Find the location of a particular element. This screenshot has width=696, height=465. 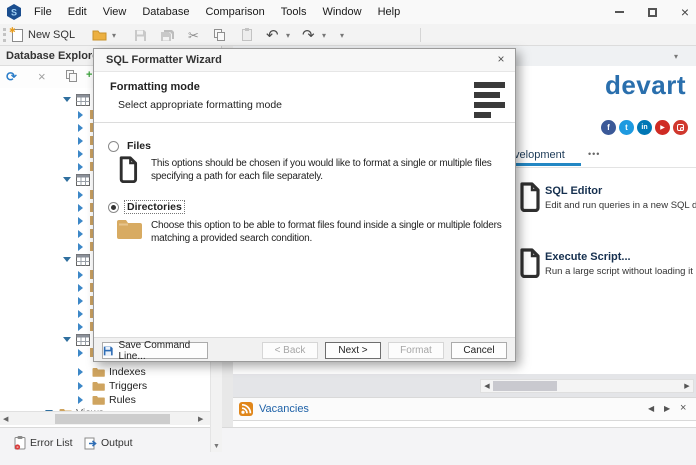

twitter-icon: t is located at coordinates (626, 127).